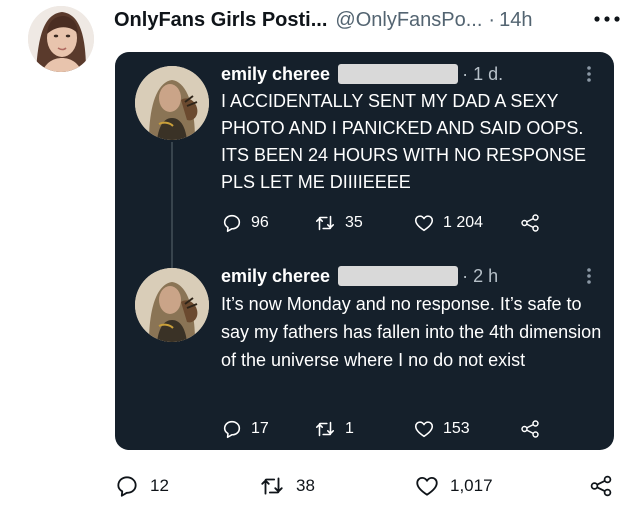 Image resolution: width=640 pixels, height=516 pixels. What do you see at coordinates (286, 486) in the screenshot?
I see `retweet-button: 38` at bounding box center [286, 486].